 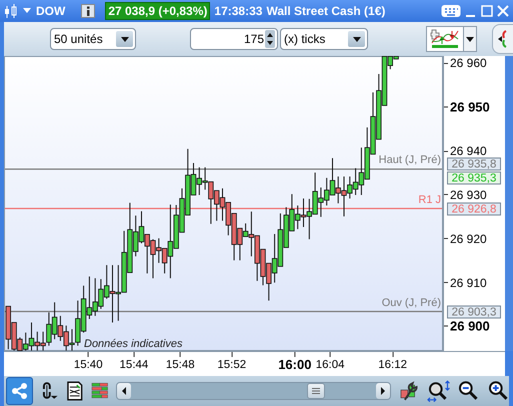 What do you see at coordinates (411, 302) in the screenshot?
I see `level-label: Ouv (J, Pré)` at bounding box center [411, 302].